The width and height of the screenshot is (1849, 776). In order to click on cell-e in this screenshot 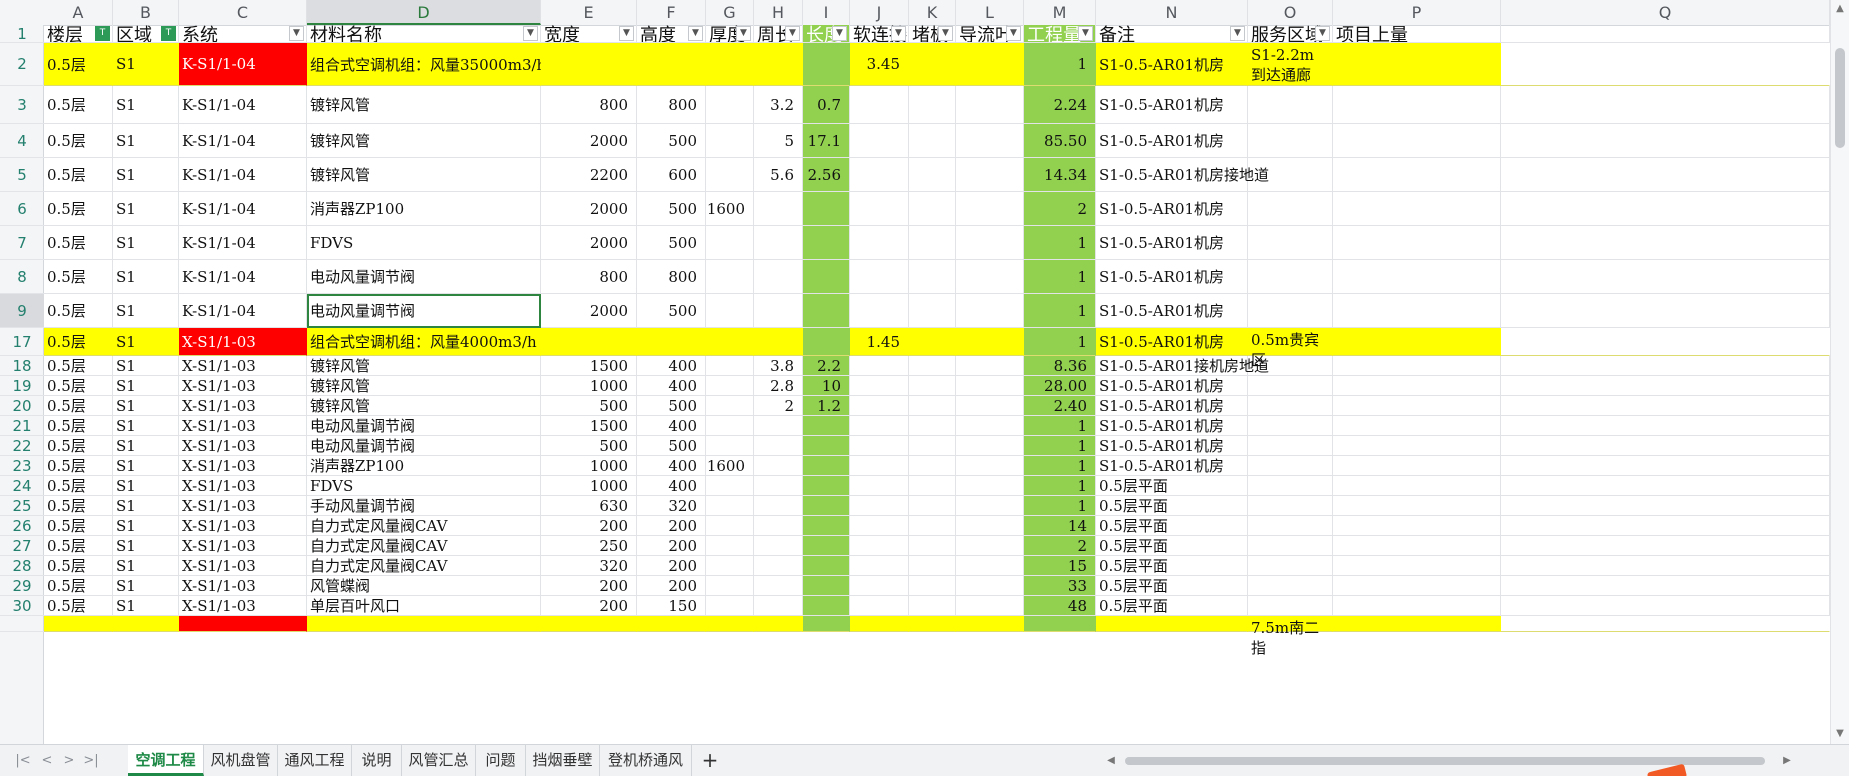, I will do `click(589, 342)`.